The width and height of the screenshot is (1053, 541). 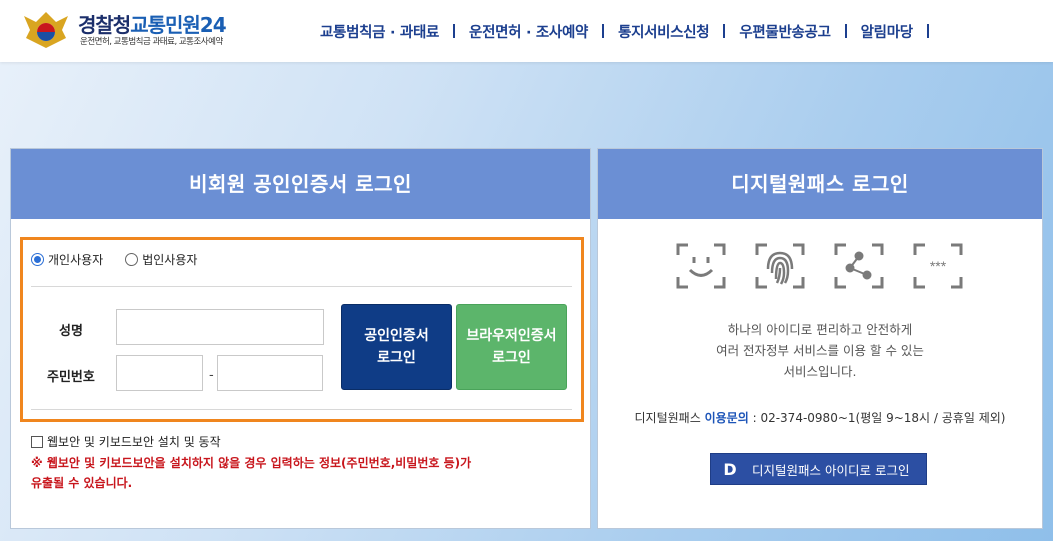 What do you see at coordinates (396, 336) in the screenshot?
I see `cert-button-line1: 공인인증서` at bounding box center [396, 336].